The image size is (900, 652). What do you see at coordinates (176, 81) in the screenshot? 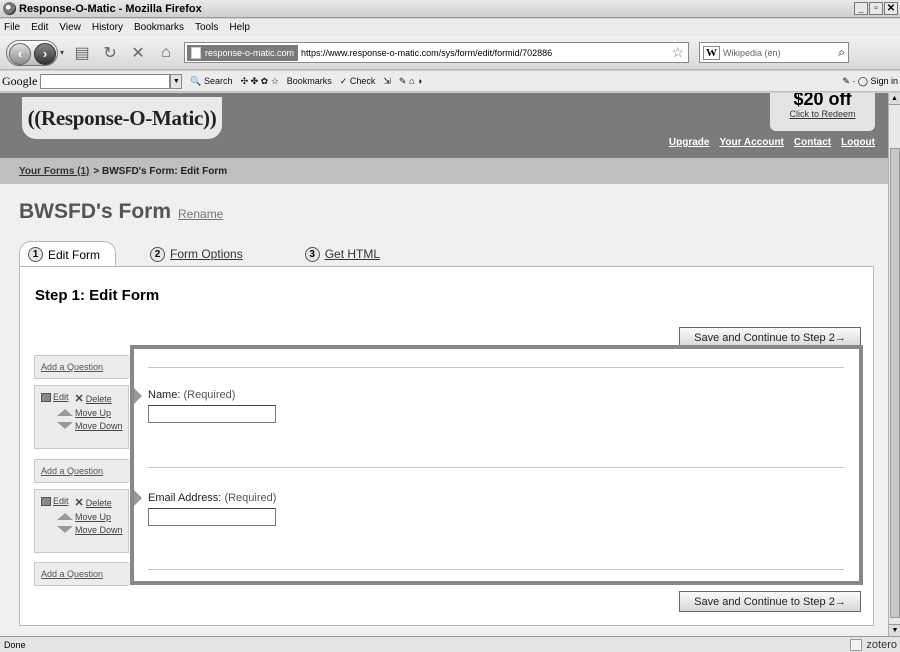
I see `google-dropdown-icon: ▼` at bounding box center [176, 81].